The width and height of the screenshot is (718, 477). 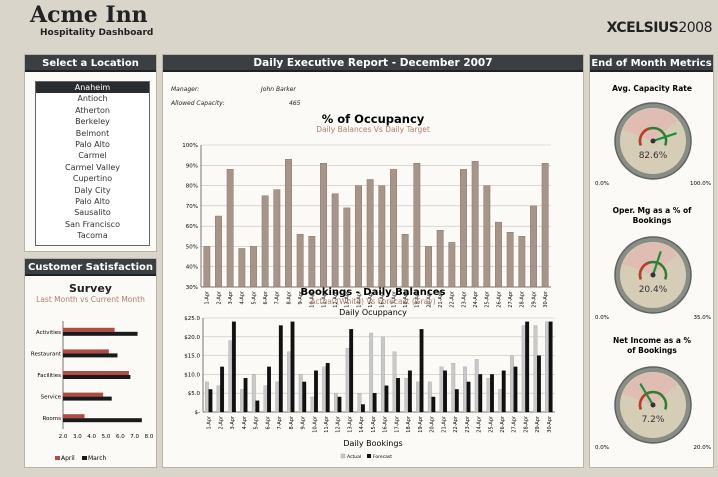 What do you see at coordinates (90, 63) in the screenshot?
I see `location-panel-heading: Select a Location` at bounding box center [90, 63].